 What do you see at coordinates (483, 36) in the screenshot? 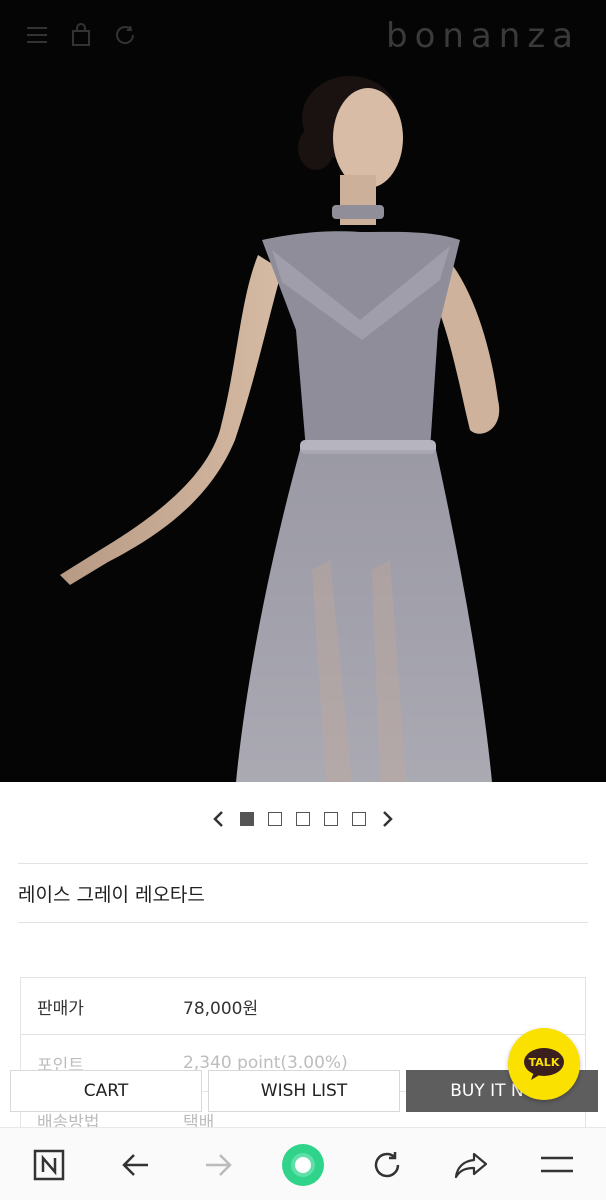
I see `brand-logo: bonanza` at bounding box center [483, 36].